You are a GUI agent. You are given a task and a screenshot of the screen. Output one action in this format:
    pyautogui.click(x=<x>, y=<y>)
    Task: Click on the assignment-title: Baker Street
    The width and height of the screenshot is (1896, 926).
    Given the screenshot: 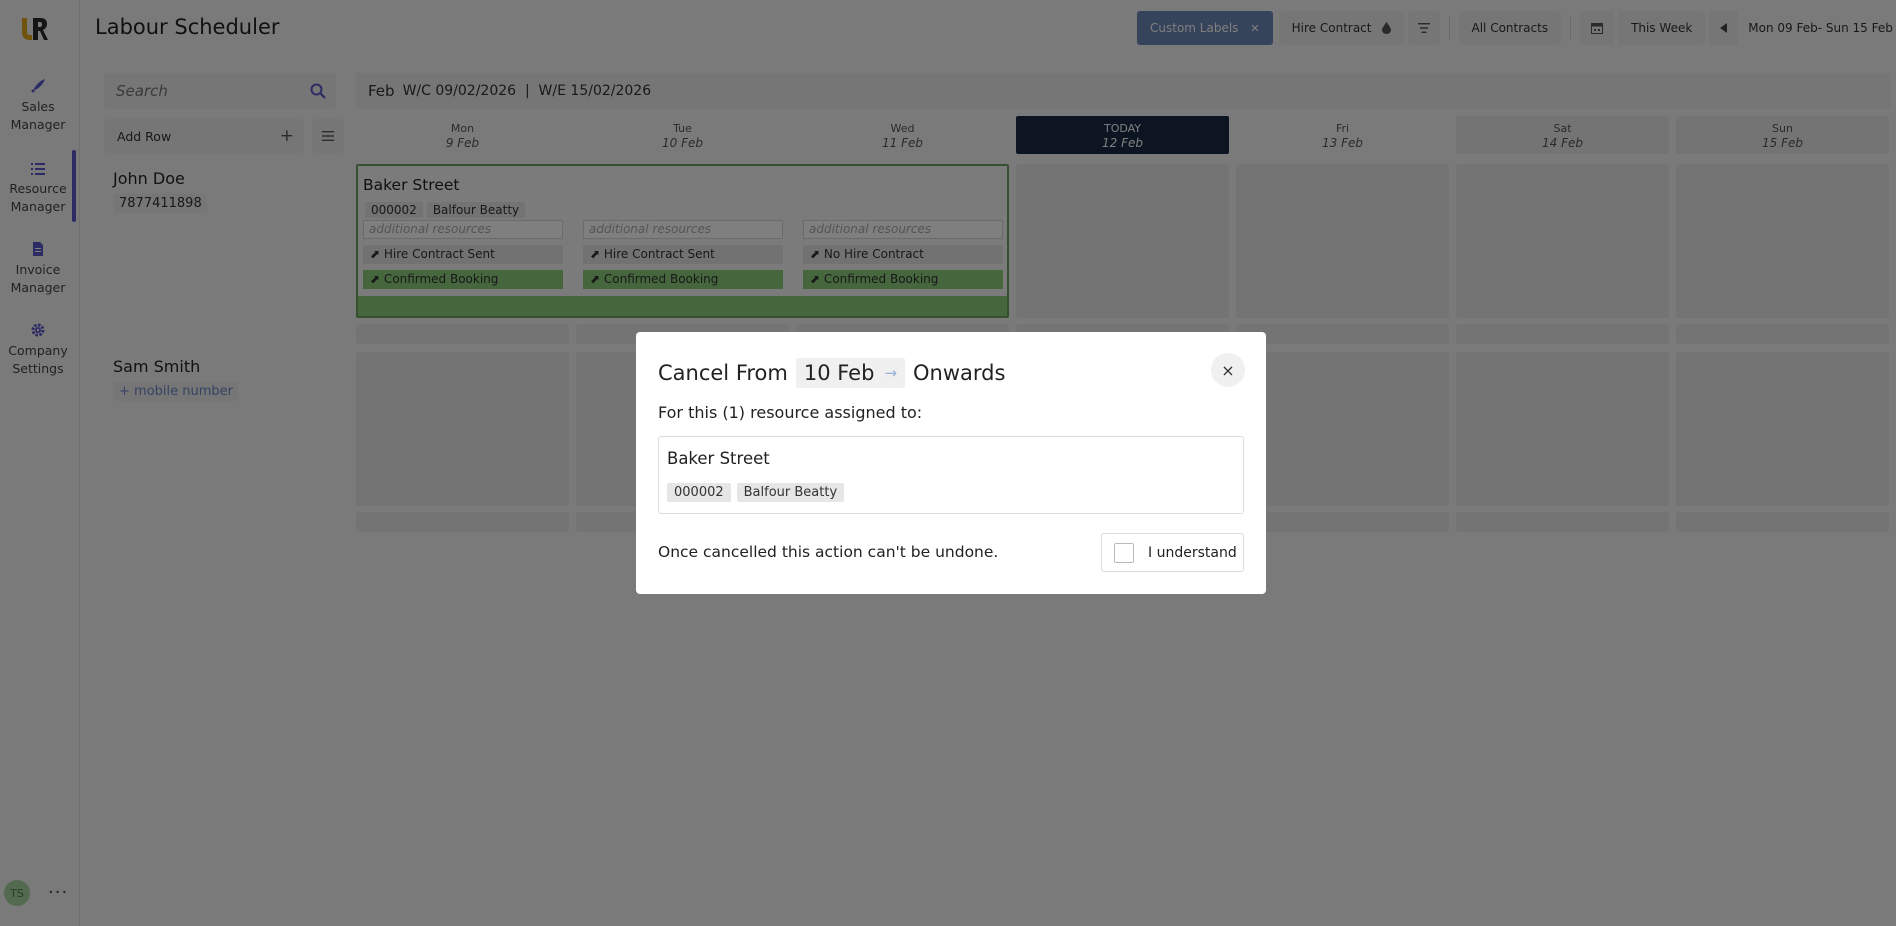 What is the action you would take?
    pyautogui.click(x=718, y=458)
    